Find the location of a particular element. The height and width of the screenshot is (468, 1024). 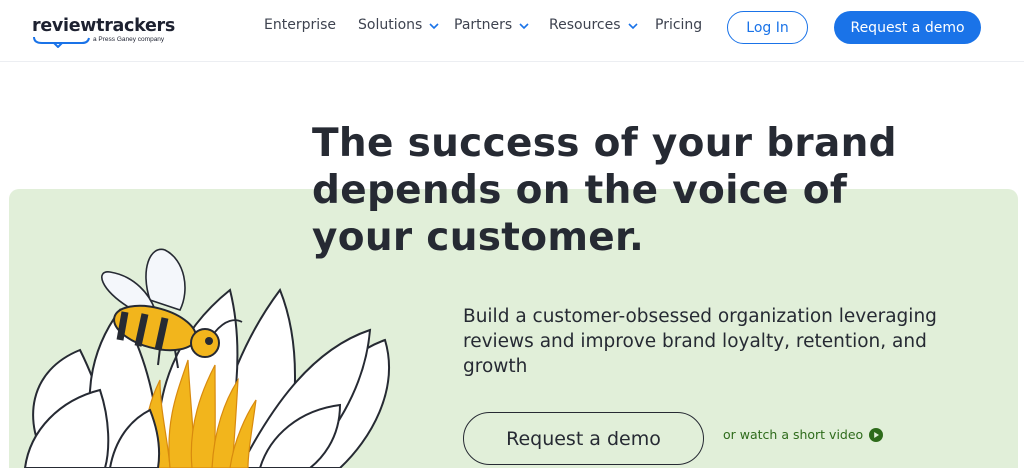

nav-solutions: Solutions is located at coordinates (398, 25).